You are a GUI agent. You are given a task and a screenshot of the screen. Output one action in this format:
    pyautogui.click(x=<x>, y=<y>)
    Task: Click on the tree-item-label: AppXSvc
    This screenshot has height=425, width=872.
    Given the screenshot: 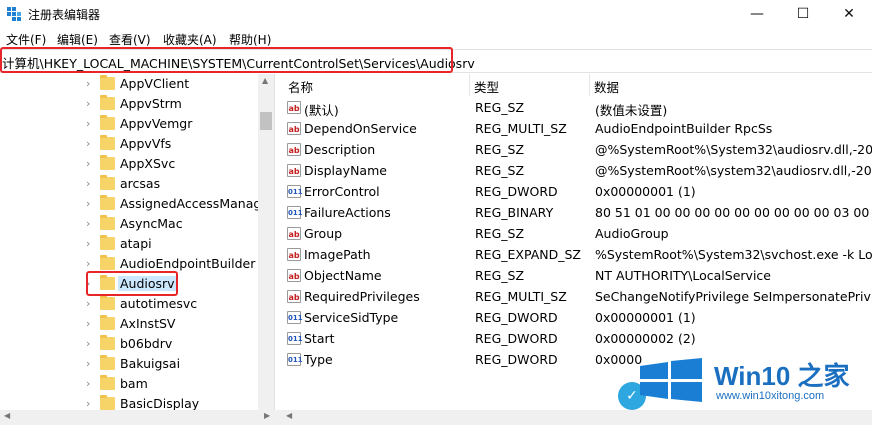 What is the action you would take?
    pyautogui.click(x=148, y=163)
    